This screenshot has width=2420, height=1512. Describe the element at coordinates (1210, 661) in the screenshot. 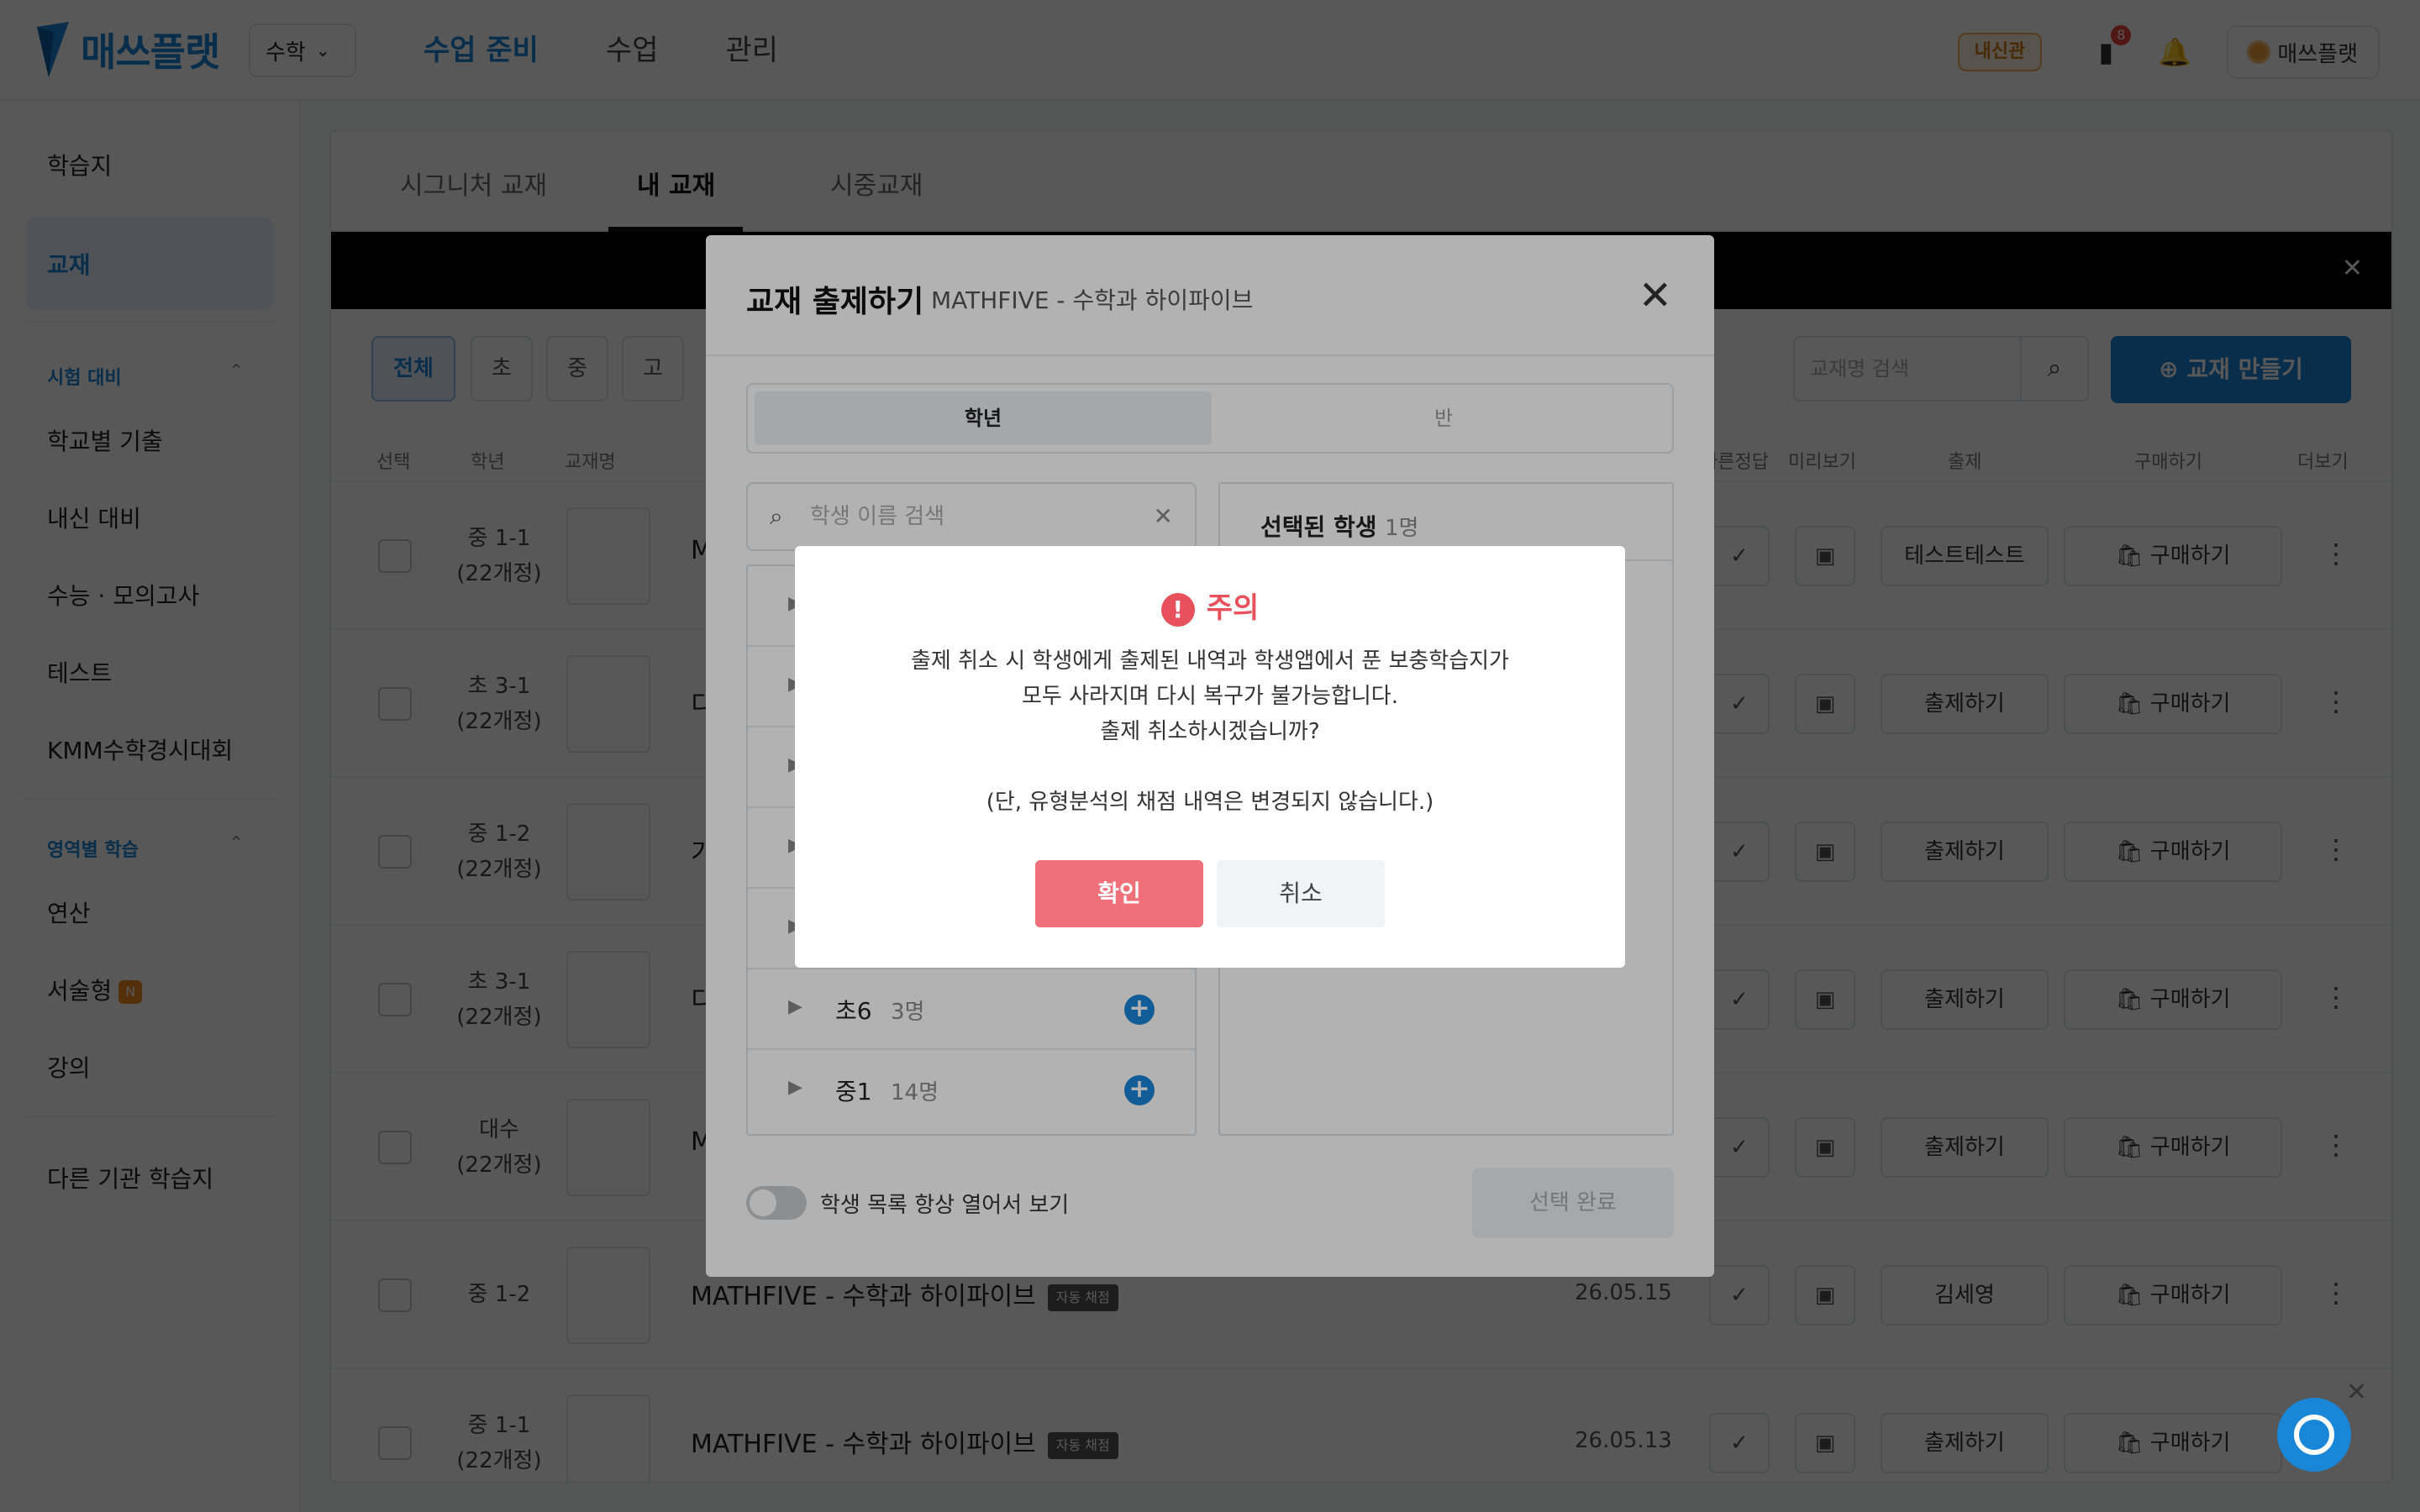

I see `alert-message-line: 출제 취소 시 학생에게 출제된 내역과 학생앱에서 푼 보충학습지가` at that location.